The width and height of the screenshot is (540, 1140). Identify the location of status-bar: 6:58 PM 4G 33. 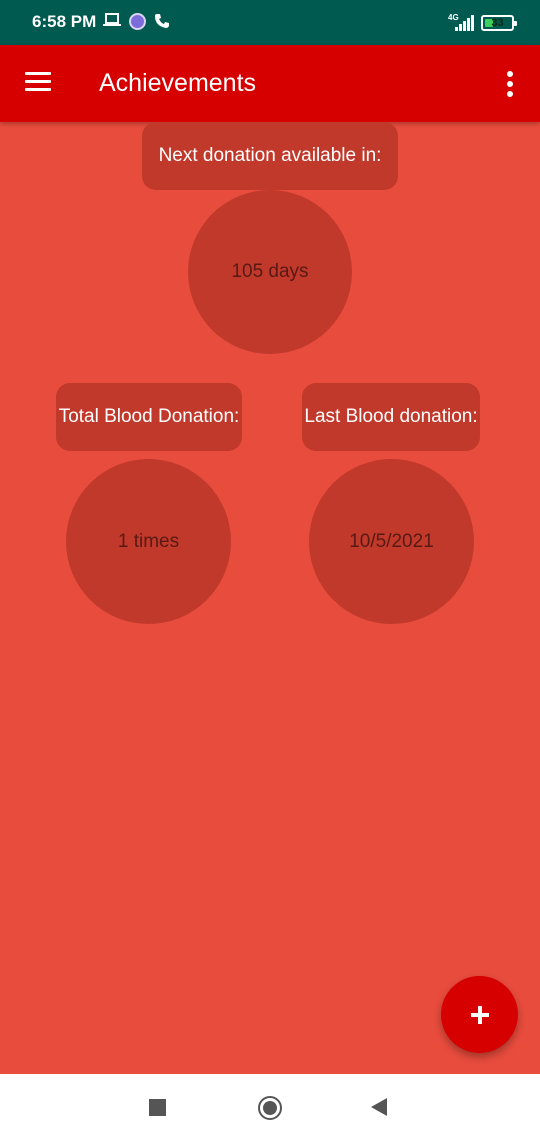
(270, 22).